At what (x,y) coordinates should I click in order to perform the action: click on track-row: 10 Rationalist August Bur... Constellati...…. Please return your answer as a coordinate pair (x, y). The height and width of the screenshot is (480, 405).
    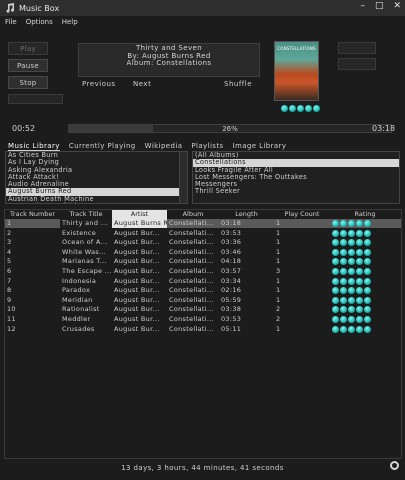
    Looking at the image, I should click on (203, 309).